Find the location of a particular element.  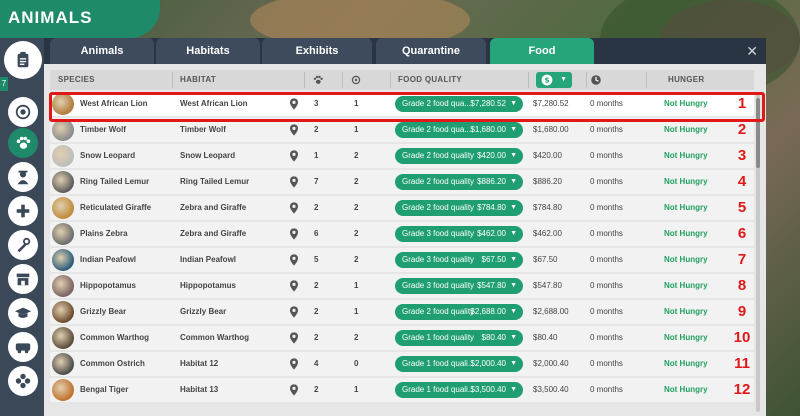

food-quality-dropdown: Grade 2 food quality $2,688.00 ▼ is located at coordinates (459, 312).